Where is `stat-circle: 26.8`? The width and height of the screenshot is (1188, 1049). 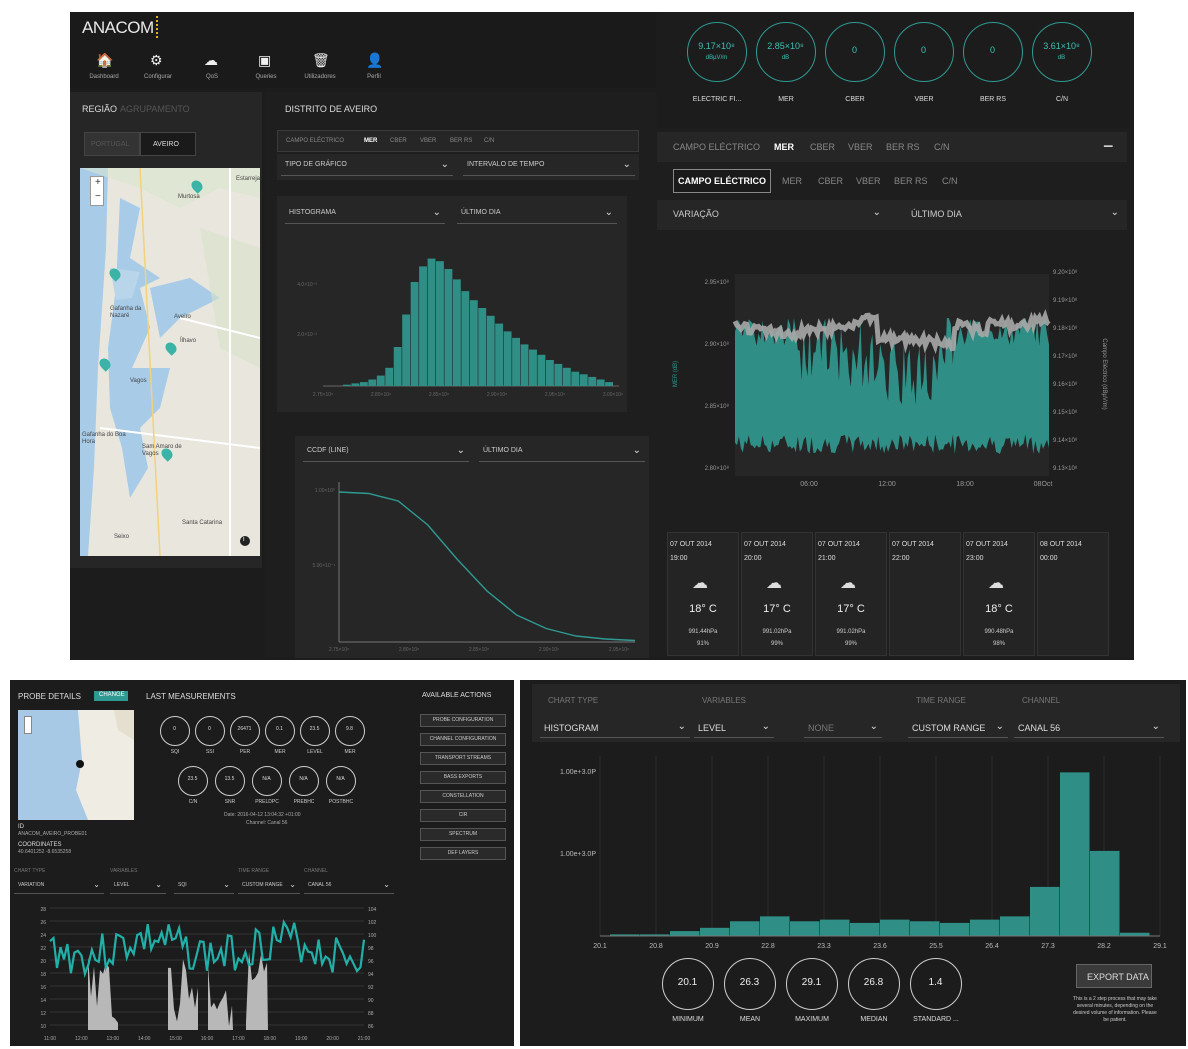 stat-circle: 26.8 is located at coordinates (874, 984).